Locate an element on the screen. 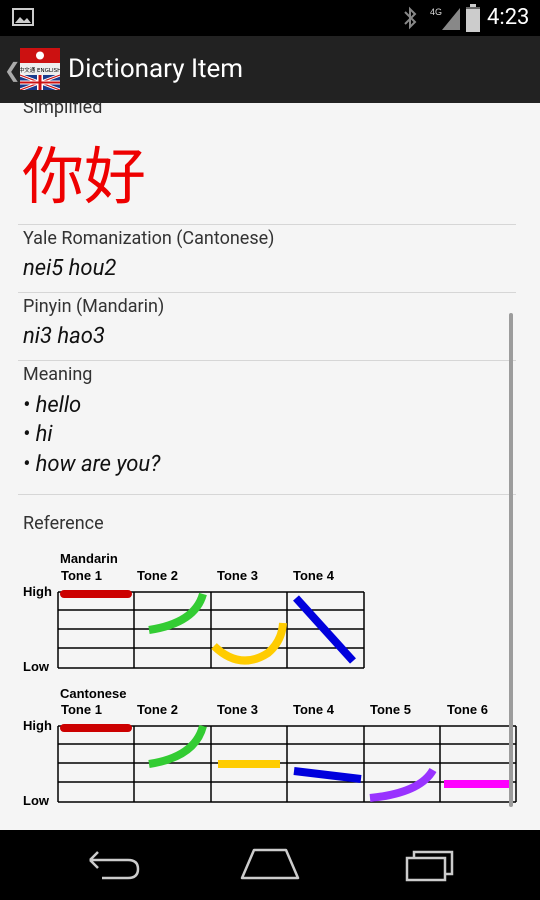 This screenshot has height=900, width=540. signal-icon: 4G is located at coordinates (445, 18).